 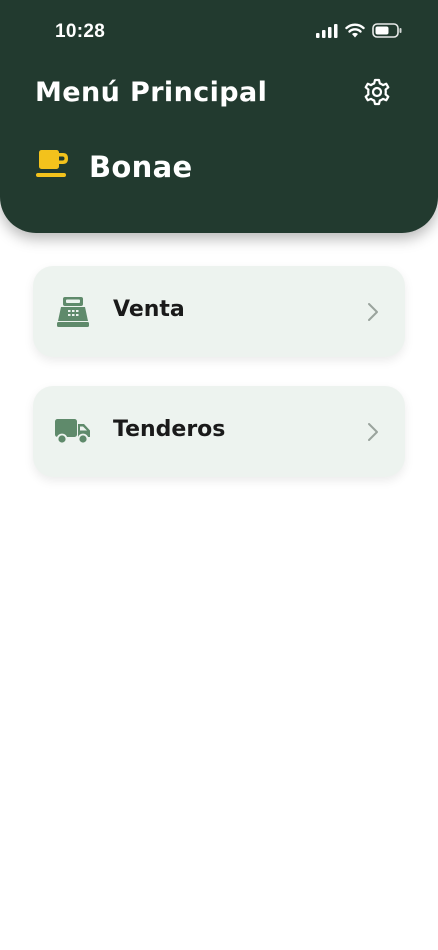 I want to click on wifi-icon, so click(x=355, y=33).